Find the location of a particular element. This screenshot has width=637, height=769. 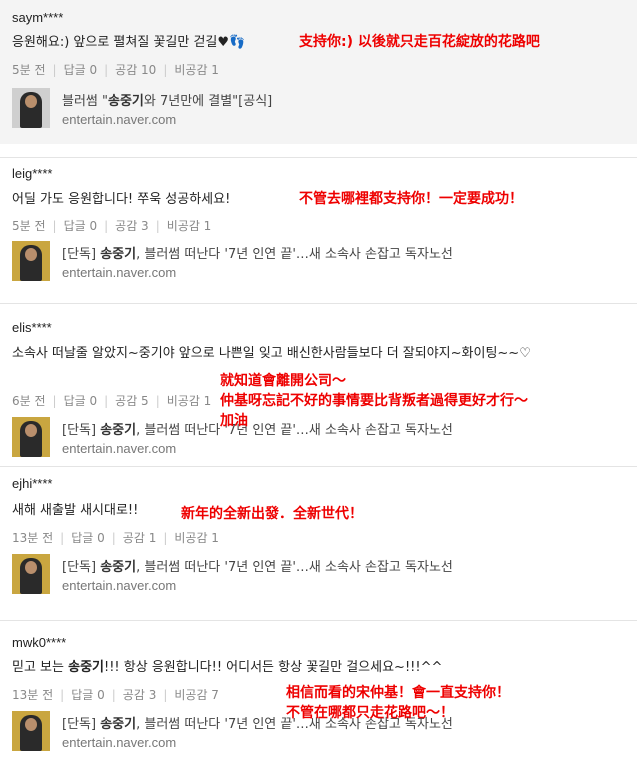

comment-time: 6분 전 is located at coordinates (29, 401).